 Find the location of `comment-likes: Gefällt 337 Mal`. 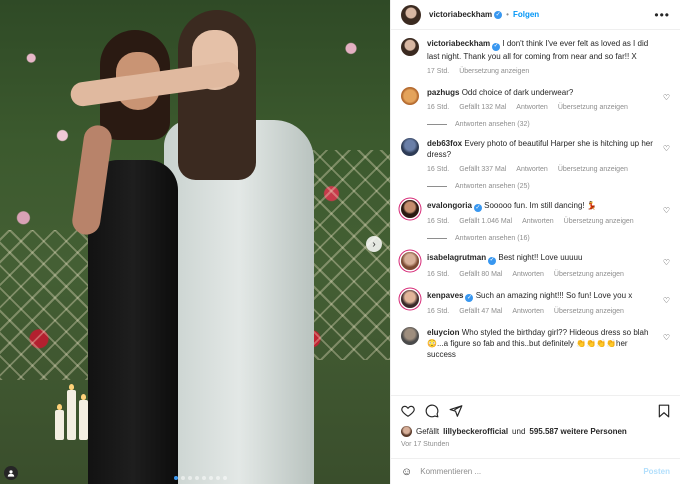

comment-likes: Gefällt 337 Mal is located at coordinates (482, 169).